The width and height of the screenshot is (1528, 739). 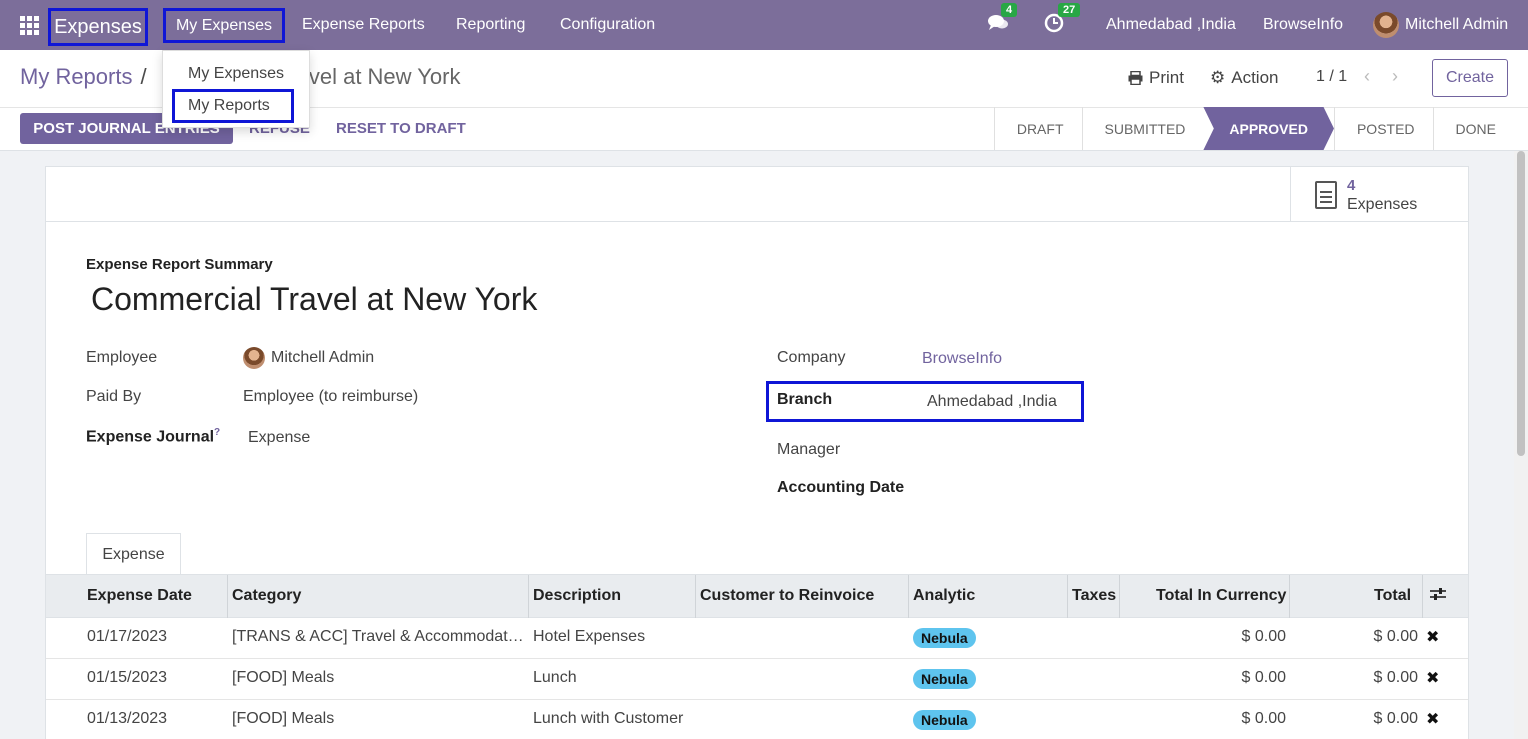 I want to click on messages-badge: 4, so click(x=1009, y=9).